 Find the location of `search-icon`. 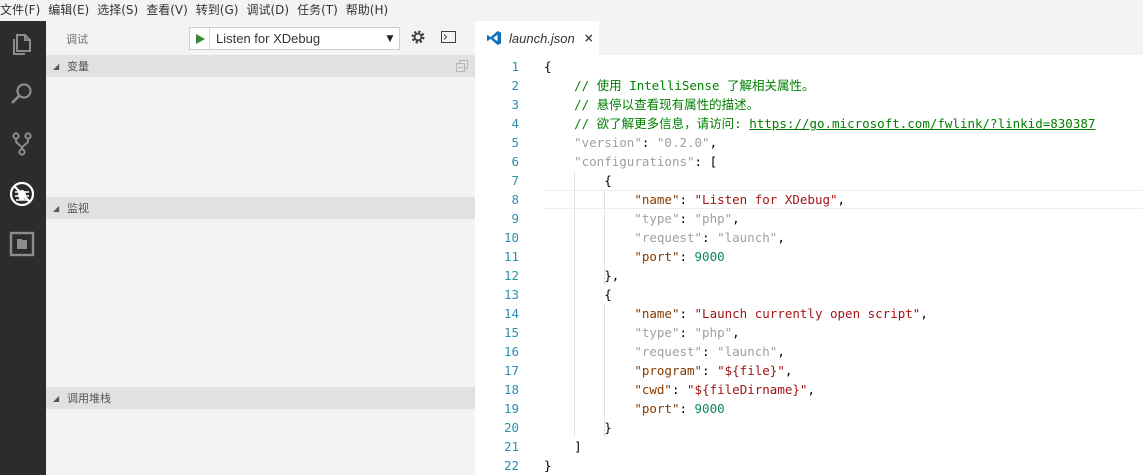

search-icon is located at coordinates (22, 94).